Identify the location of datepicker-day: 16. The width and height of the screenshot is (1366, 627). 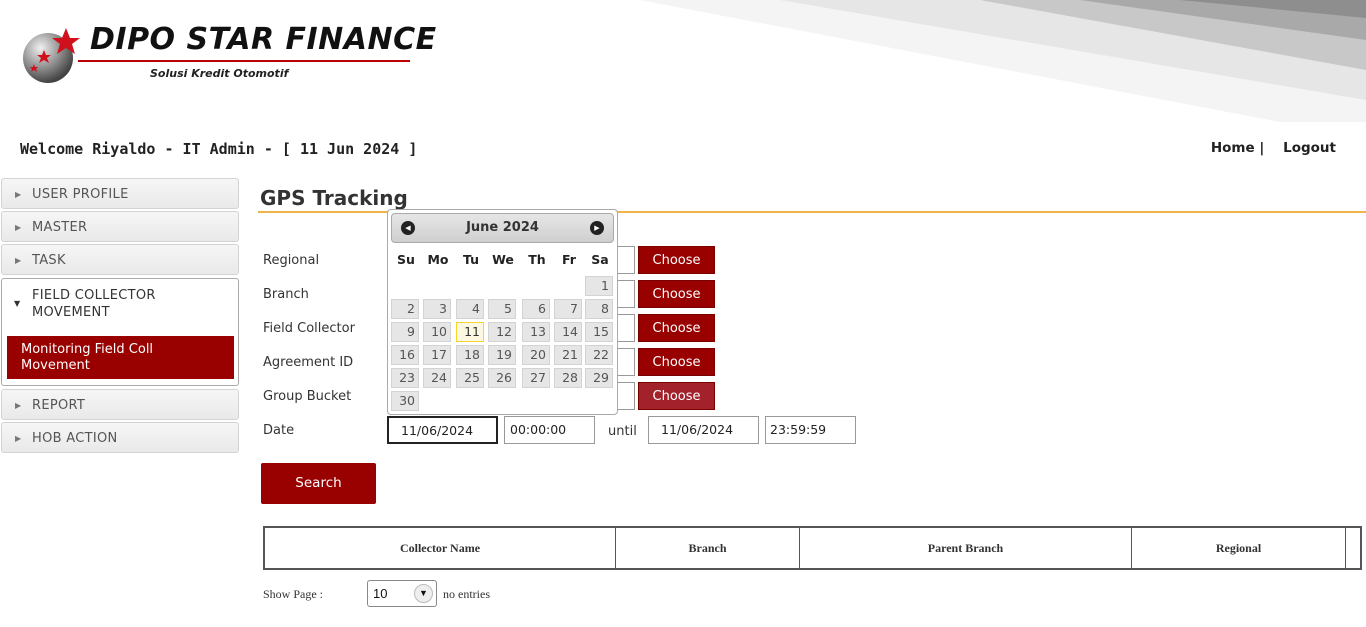
(405, 355).